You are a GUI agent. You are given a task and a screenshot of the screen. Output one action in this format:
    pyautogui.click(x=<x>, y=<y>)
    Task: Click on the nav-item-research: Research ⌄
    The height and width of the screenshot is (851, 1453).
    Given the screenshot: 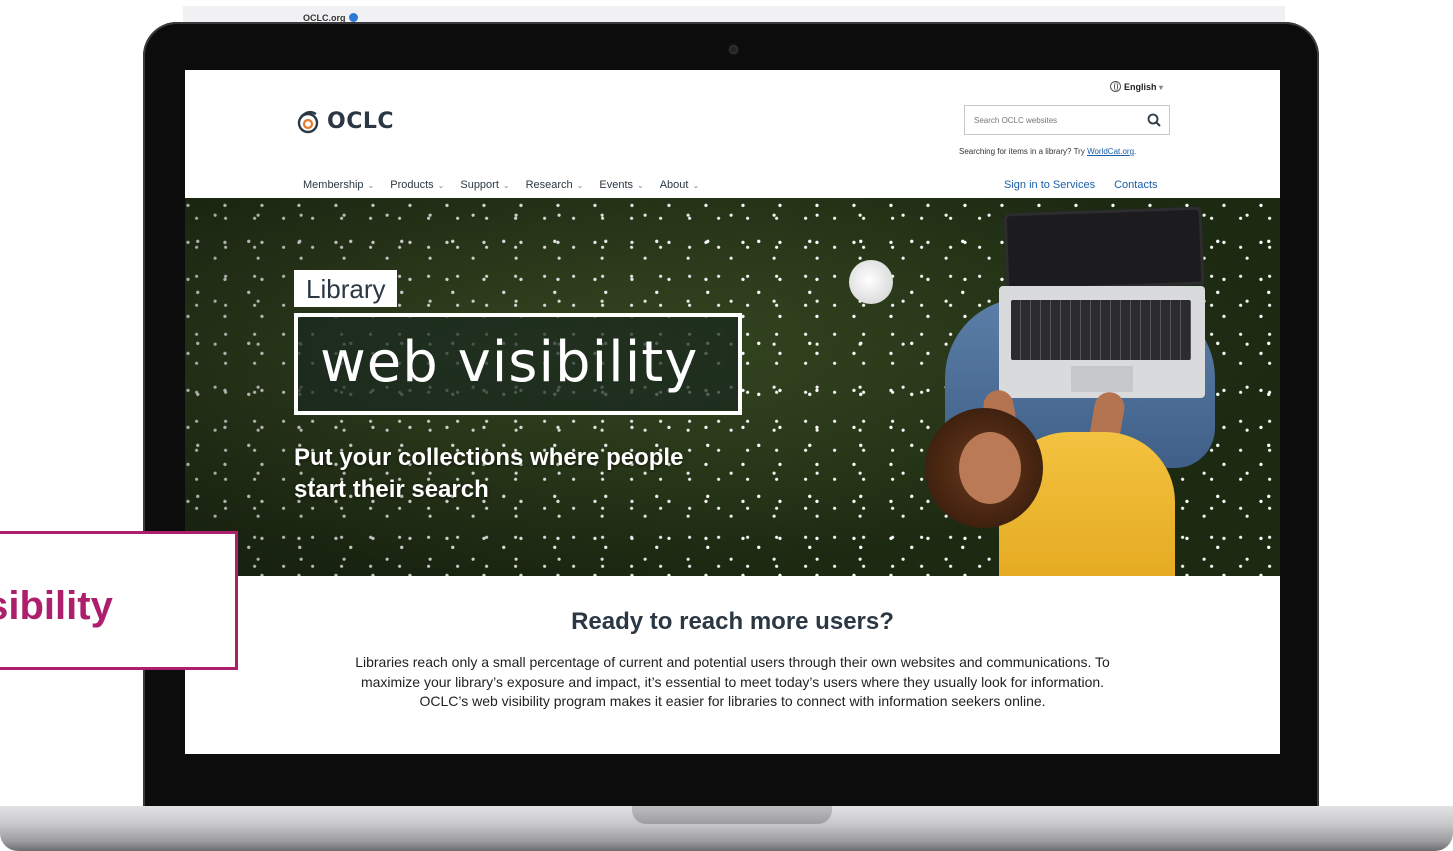 What is the action you would take?
    pyautogui.click(x=555, y=185)
    